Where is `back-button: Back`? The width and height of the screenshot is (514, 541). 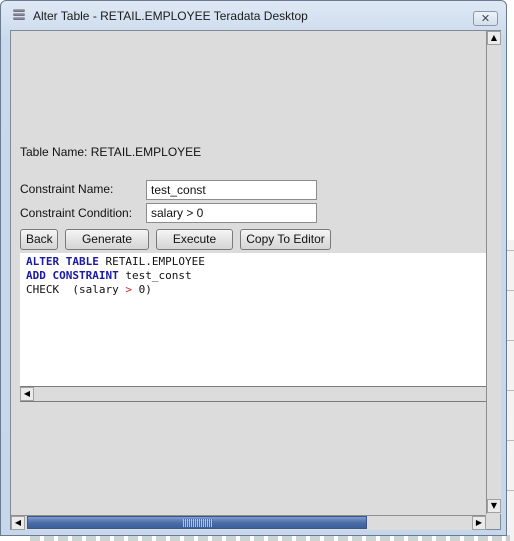
back-button: Back is located at coordinates (39, 239).